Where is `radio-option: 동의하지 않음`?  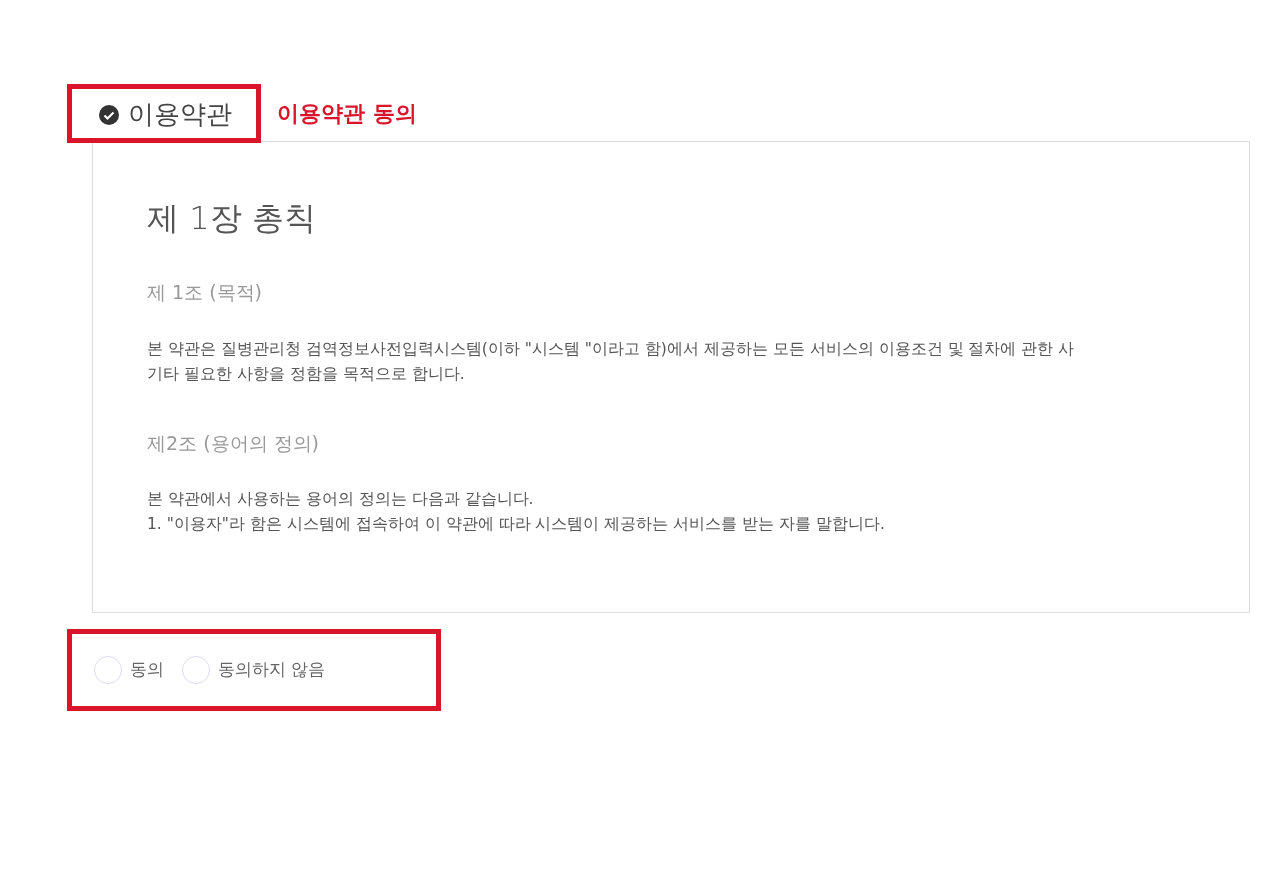
radio-option: 동의하지 않음 is located at coordinates (254, 670).